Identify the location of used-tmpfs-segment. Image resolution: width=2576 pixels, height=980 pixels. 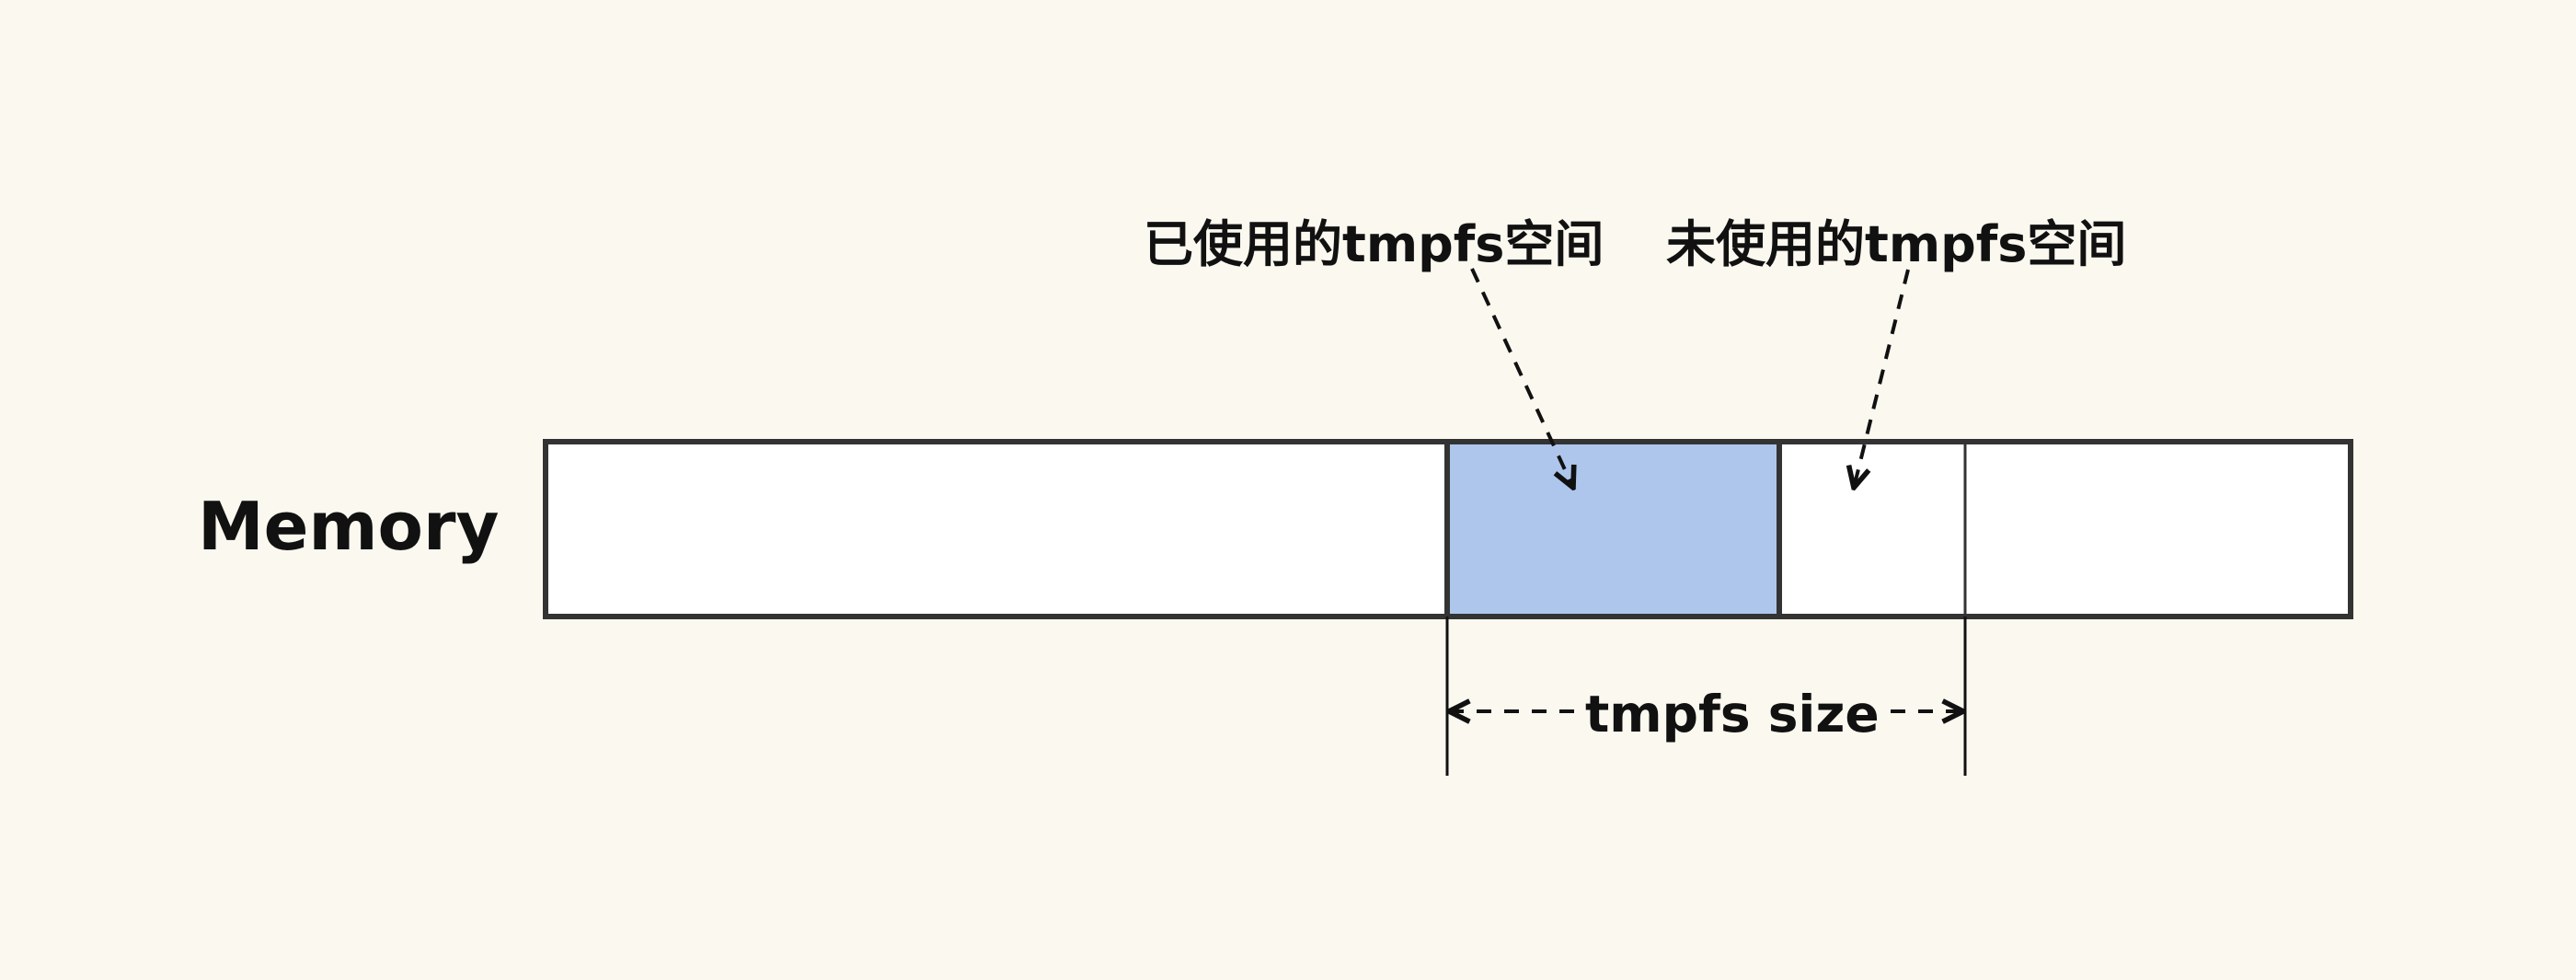
(1613, 529).